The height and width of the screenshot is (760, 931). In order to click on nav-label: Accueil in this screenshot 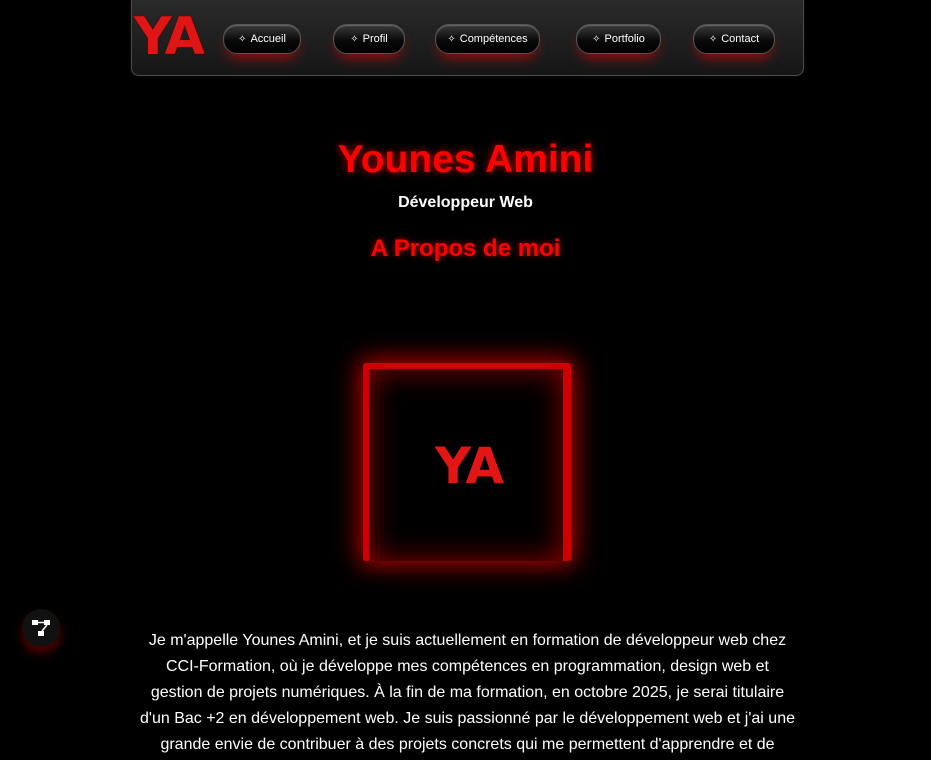, I will do `click(268, 39)`.